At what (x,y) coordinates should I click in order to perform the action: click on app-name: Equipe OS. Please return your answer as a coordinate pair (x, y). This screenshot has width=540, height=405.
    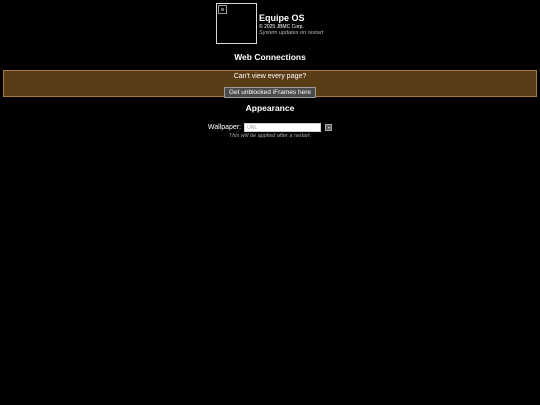
    Looking at the image, I should click on (282, 17).